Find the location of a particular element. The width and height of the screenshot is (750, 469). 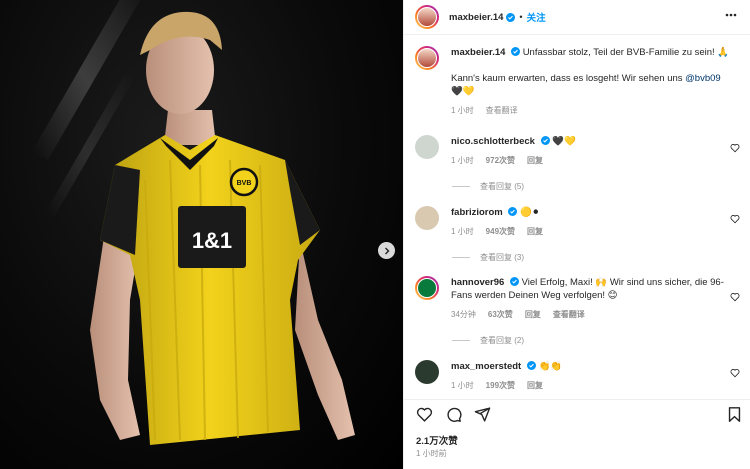

comment-item: fabriziorom 🟡⚫ 1 小时 949次赞 回复 is located at coordinates (577, 226).